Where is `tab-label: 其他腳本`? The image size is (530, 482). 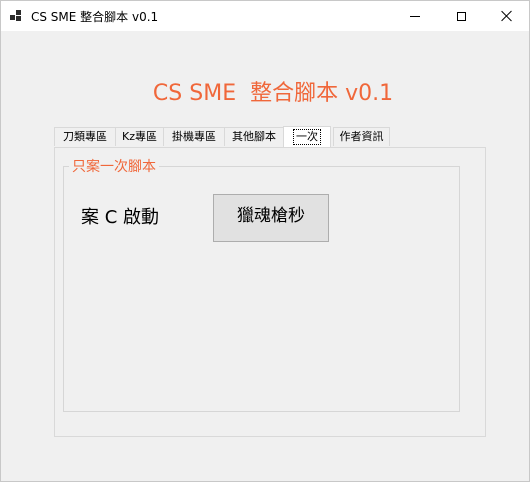 tab-label: 其他腳本 is located at coordinates (254, 136).